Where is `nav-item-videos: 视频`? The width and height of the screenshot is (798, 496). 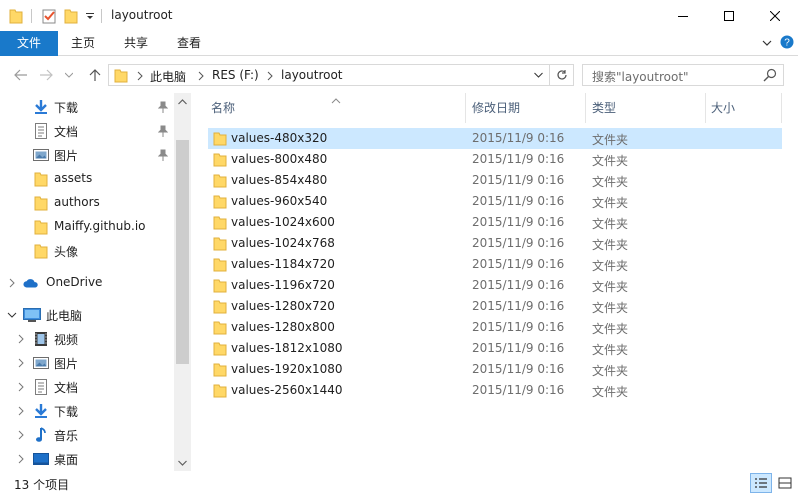 nav-item-videos: 视频 is located at coordinates (87, 339).